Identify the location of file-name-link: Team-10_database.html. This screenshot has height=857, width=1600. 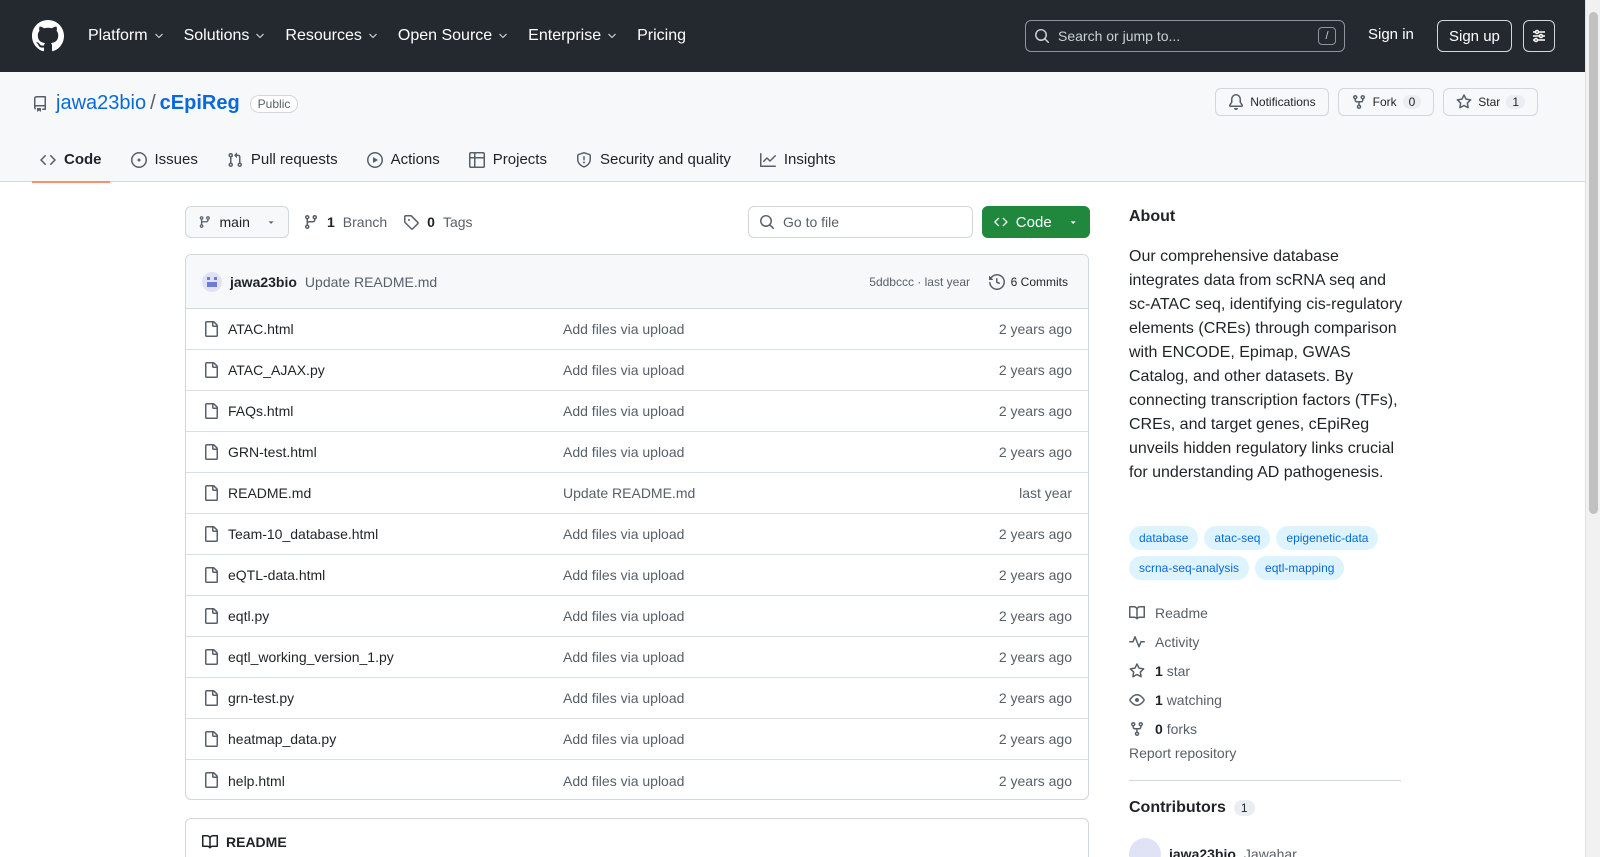
(303, 534).